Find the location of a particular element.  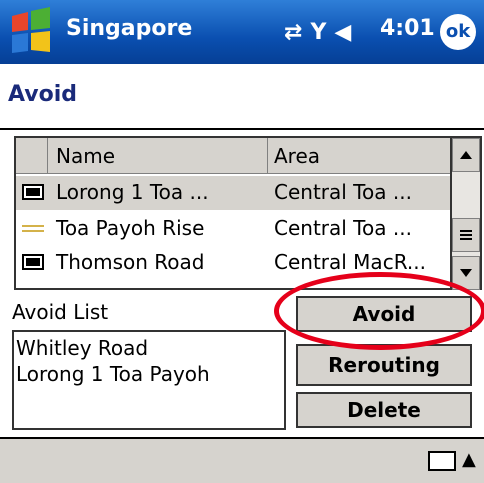

column-name: Name is located at coordinates (158, 156).